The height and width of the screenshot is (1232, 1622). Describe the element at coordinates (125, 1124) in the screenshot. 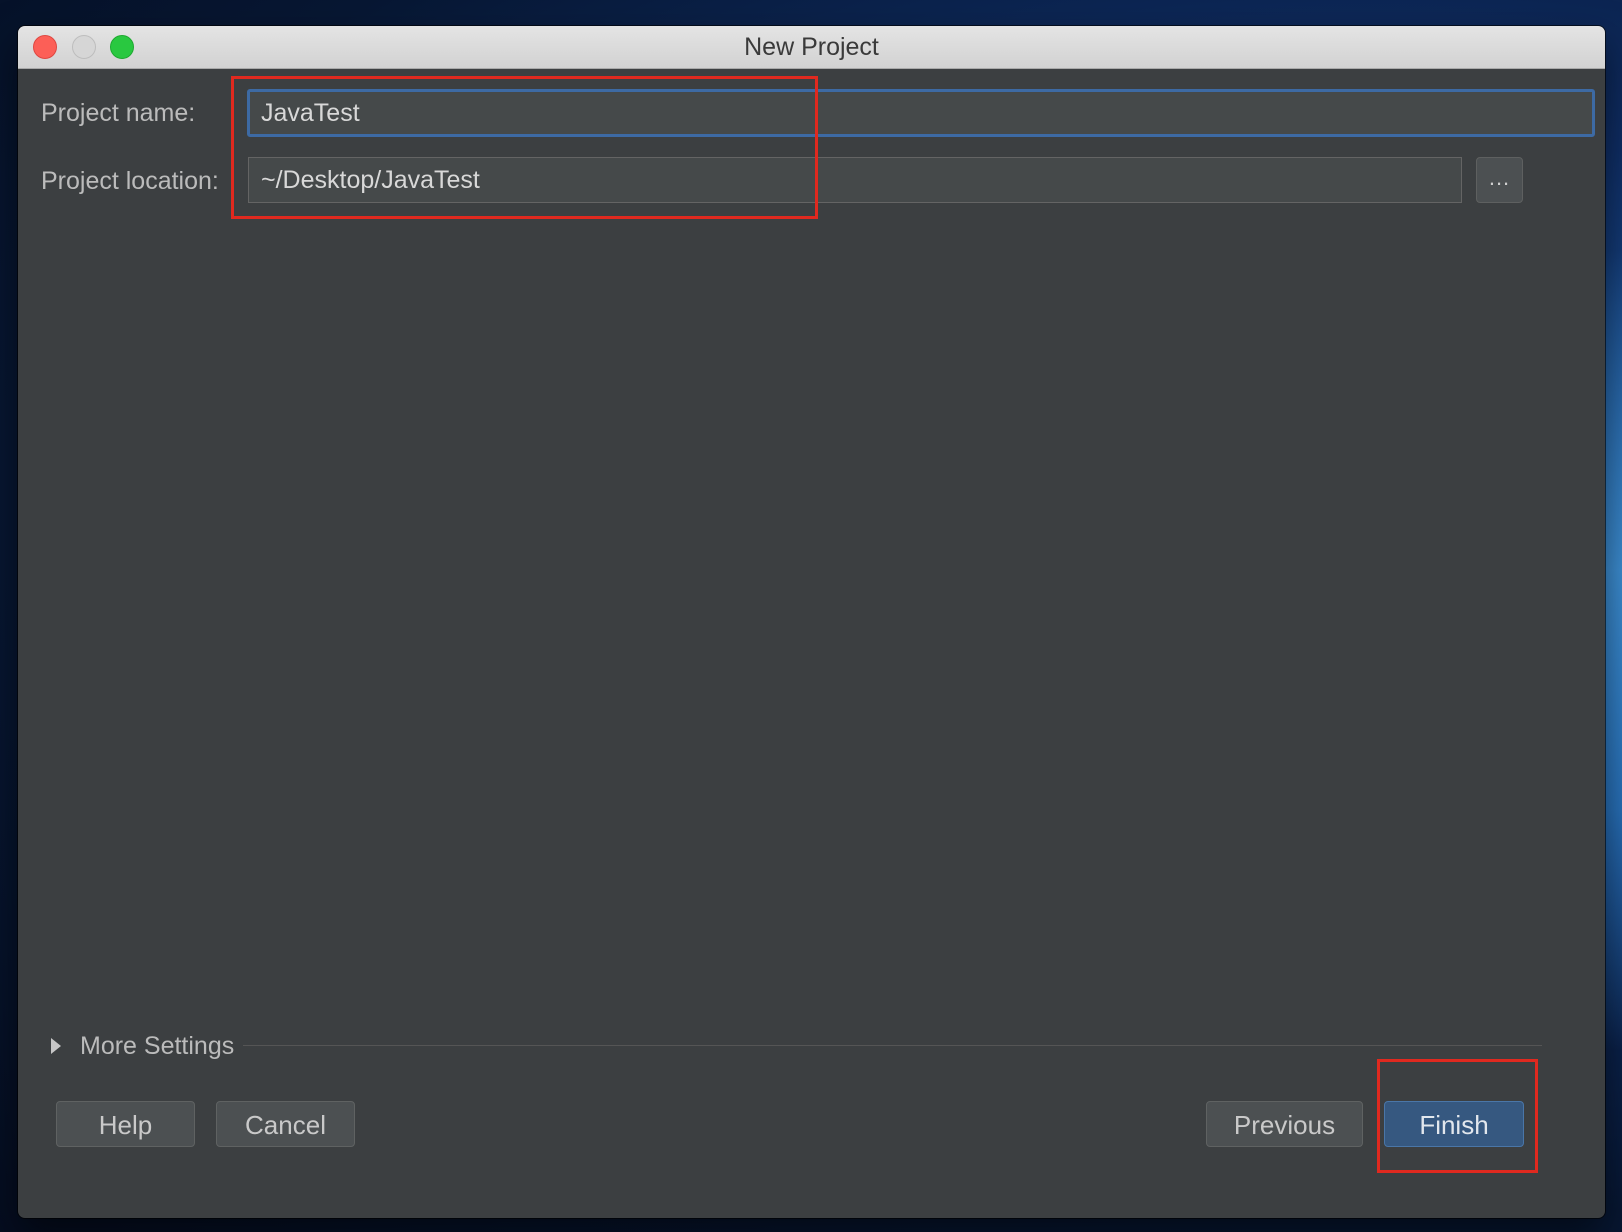

I see `help-button: Help` at that location.